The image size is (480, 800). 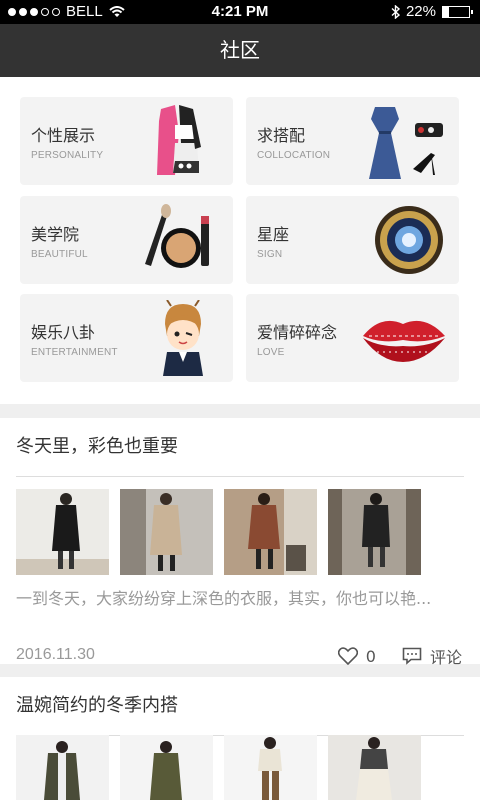 What do you see at coordinates (63, 332) in the screenshot?
I see `category-title: 娱乐八卦` at bounding box center [63, 332].